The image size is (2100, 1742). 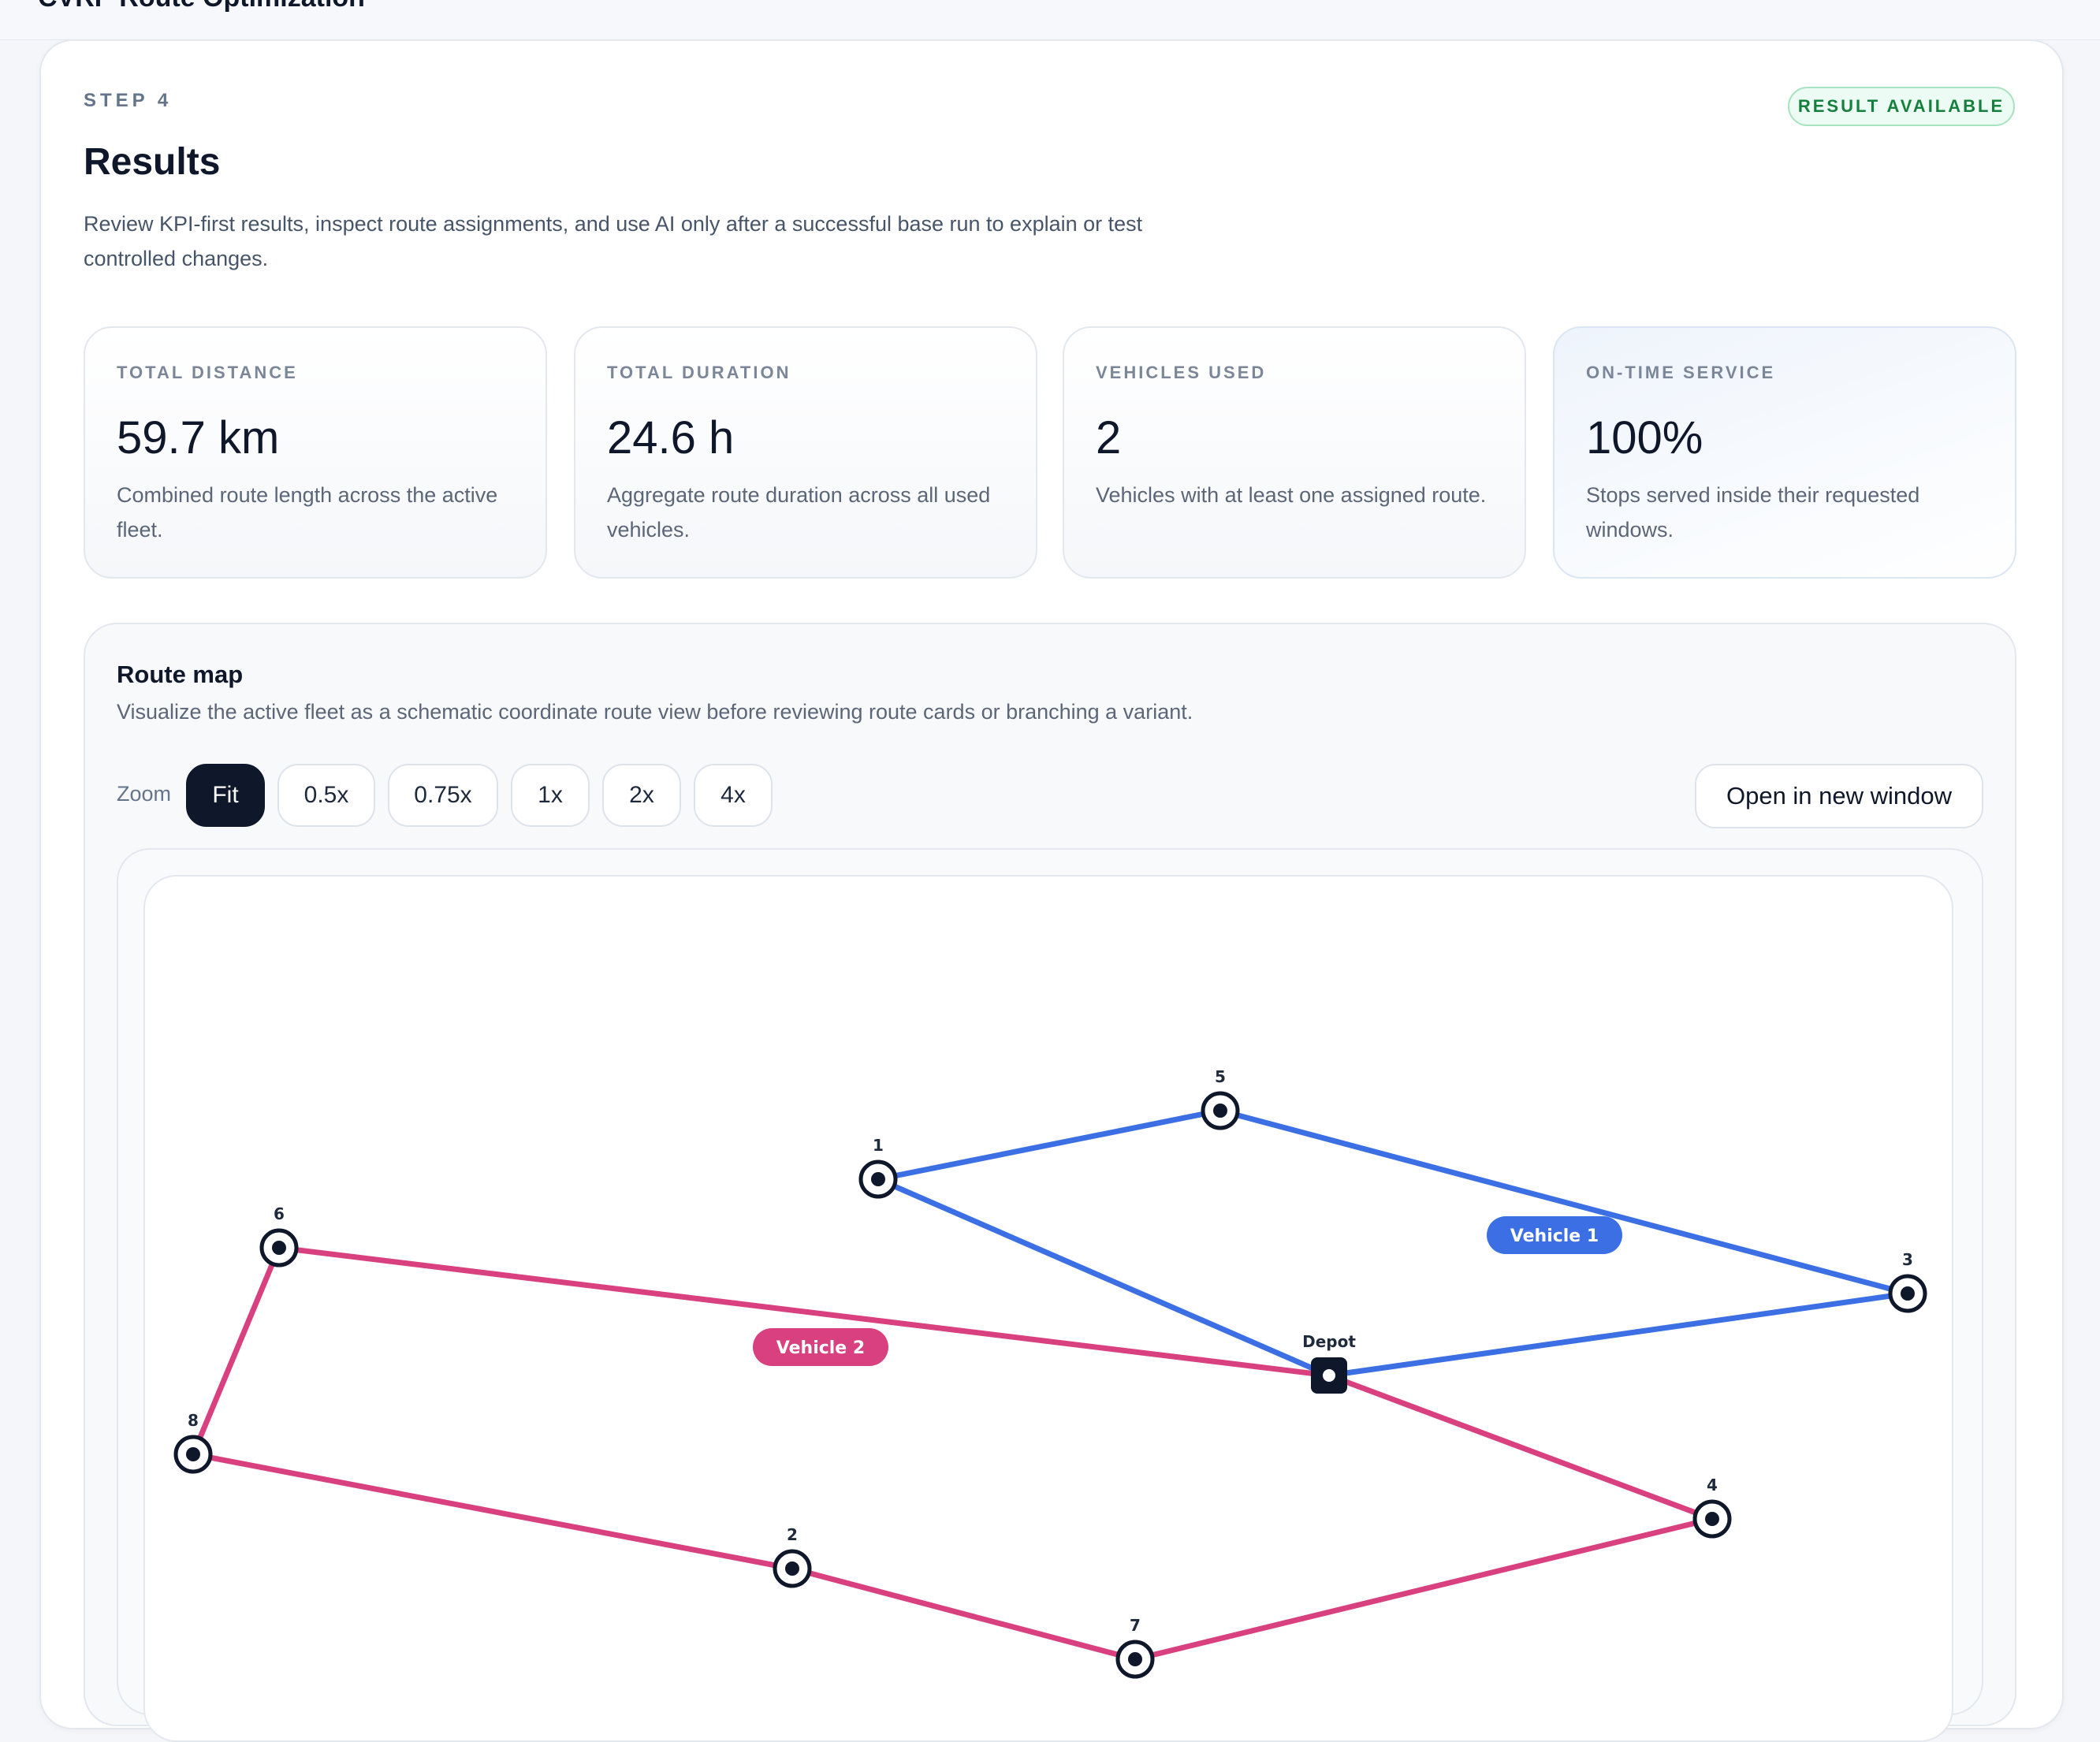 What do you see at coordinates (180, 675) in the screenshot?
I see `route-map-title: Route map` at bounding box center [180, 675].